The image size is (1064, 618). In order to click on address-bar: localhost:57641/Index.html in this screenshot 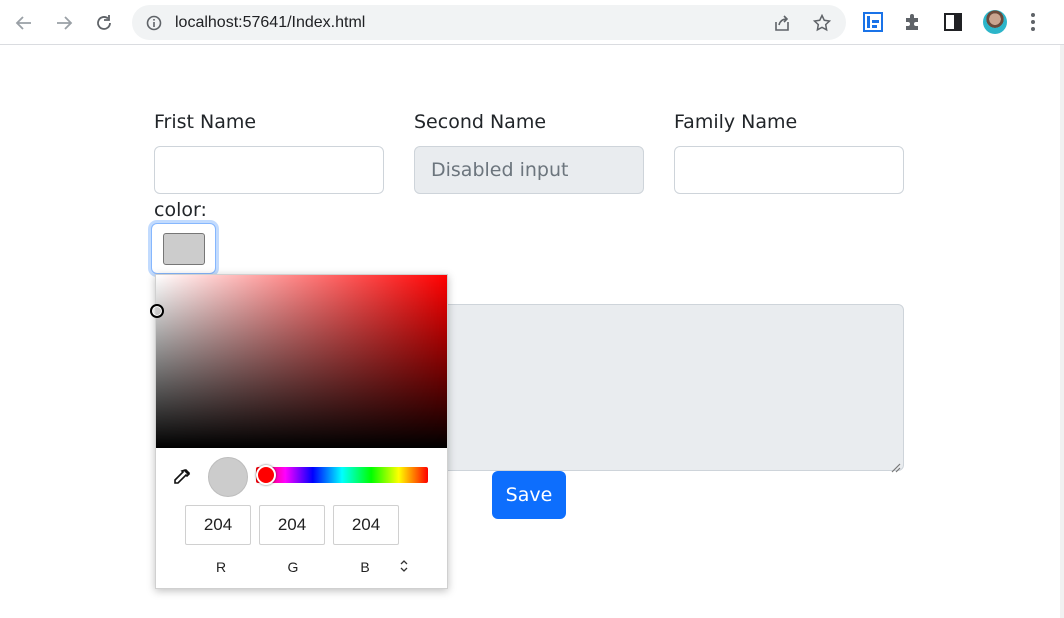, I will do `click(489, 22)`.